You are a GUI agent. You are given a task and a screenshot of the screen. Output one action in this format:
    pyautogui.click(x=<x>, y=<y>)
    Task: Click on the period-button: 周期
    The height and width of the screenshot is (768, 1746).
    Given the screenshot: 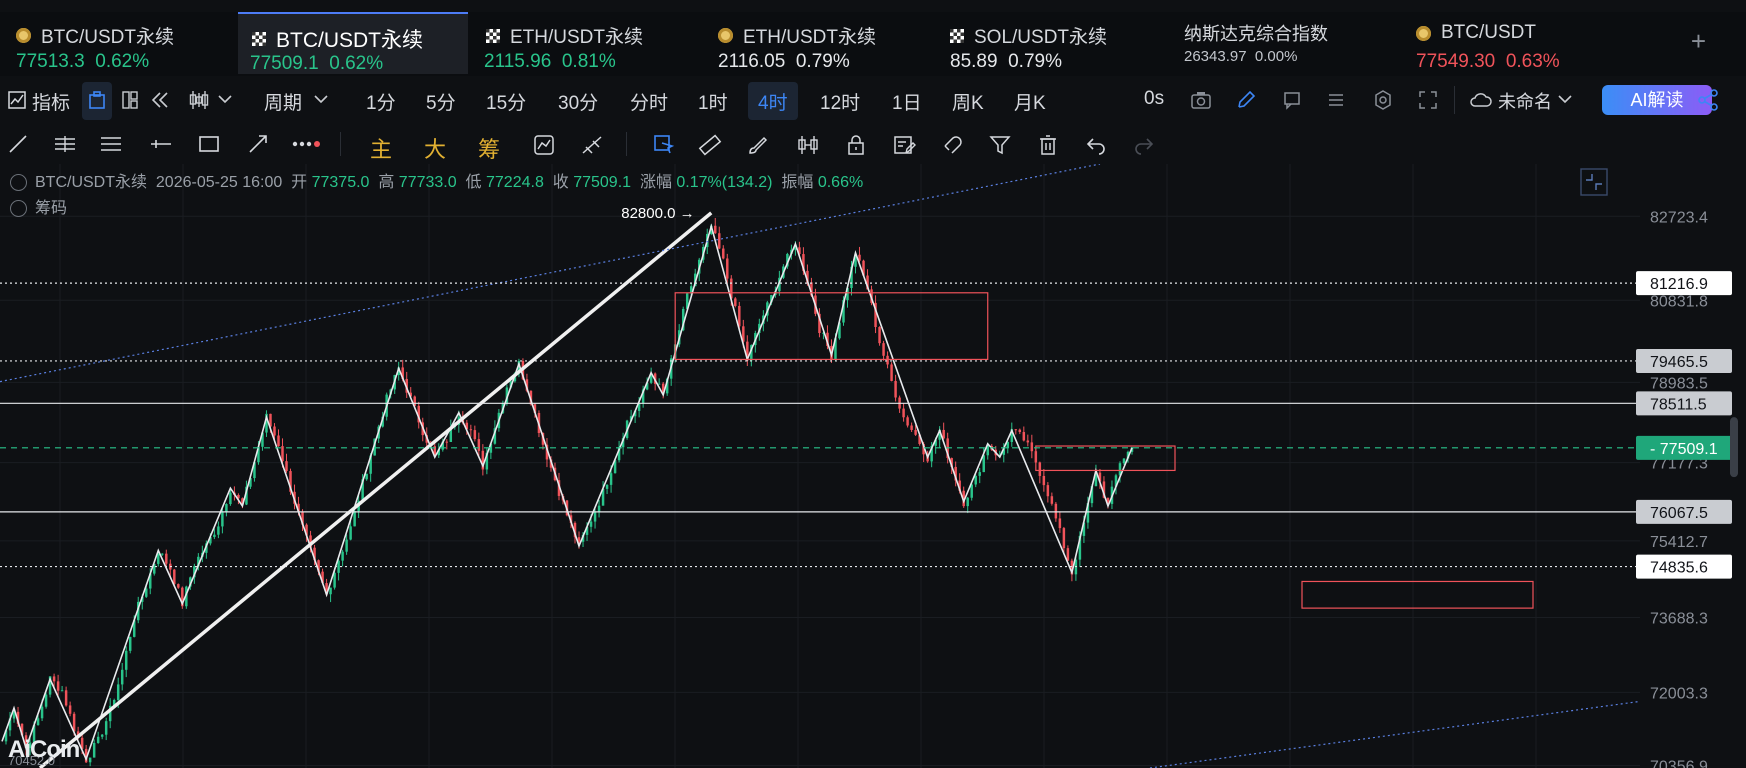 What is the action you would take?
    pyautogui.click(x=283, y=101)
    